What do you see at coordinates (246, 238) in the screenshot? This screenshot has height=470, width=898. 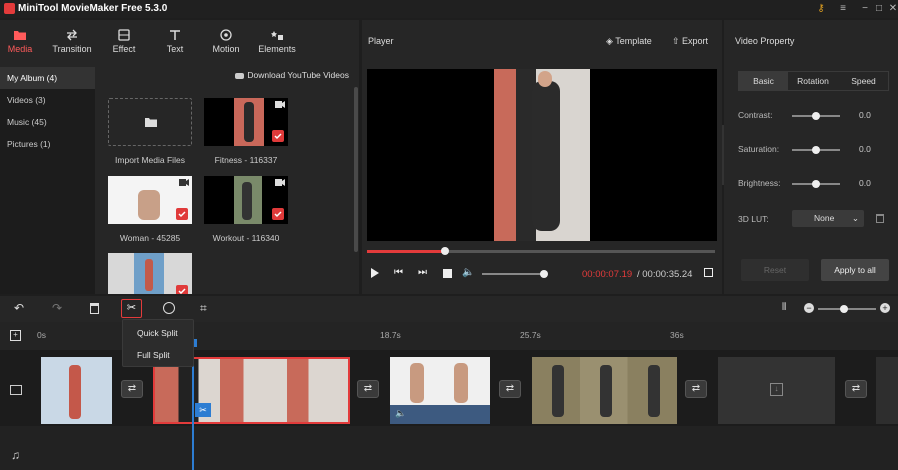 I see `media-label-workout: Workout - 116340` at bounding box center [246, 238].